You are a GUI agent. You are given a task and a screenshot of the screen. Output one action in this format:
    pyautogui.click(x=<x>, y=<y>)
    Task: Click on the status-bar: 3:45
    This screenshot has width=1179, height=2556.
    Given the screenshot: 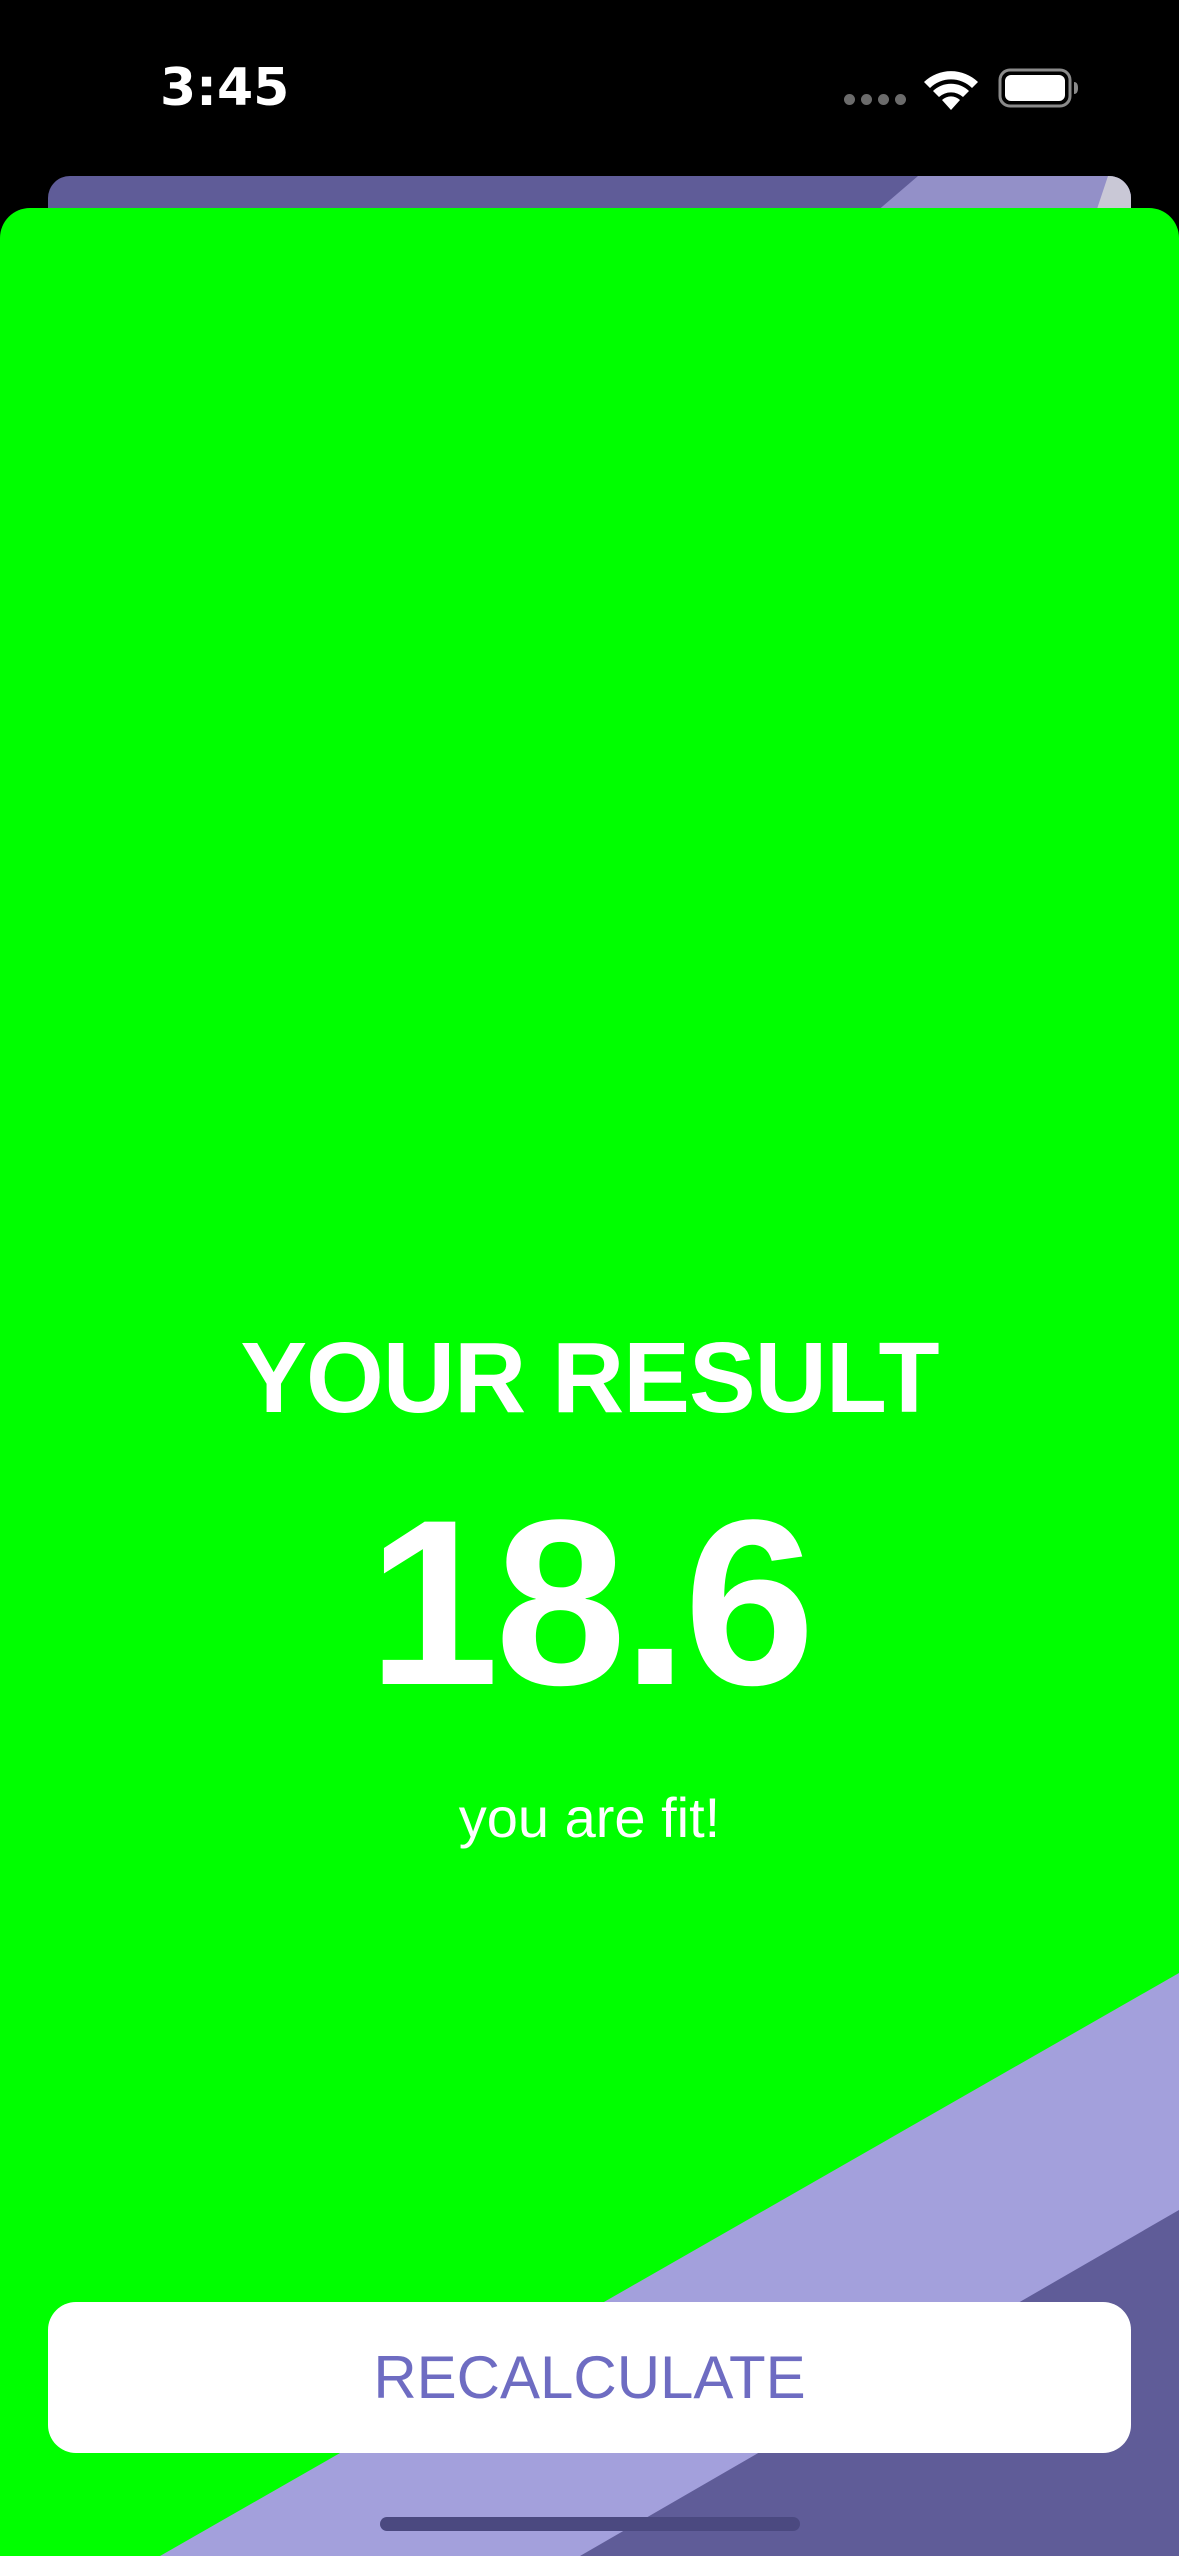 What is the action you would take?
    pyautogui.click(x=589, y=88)
    